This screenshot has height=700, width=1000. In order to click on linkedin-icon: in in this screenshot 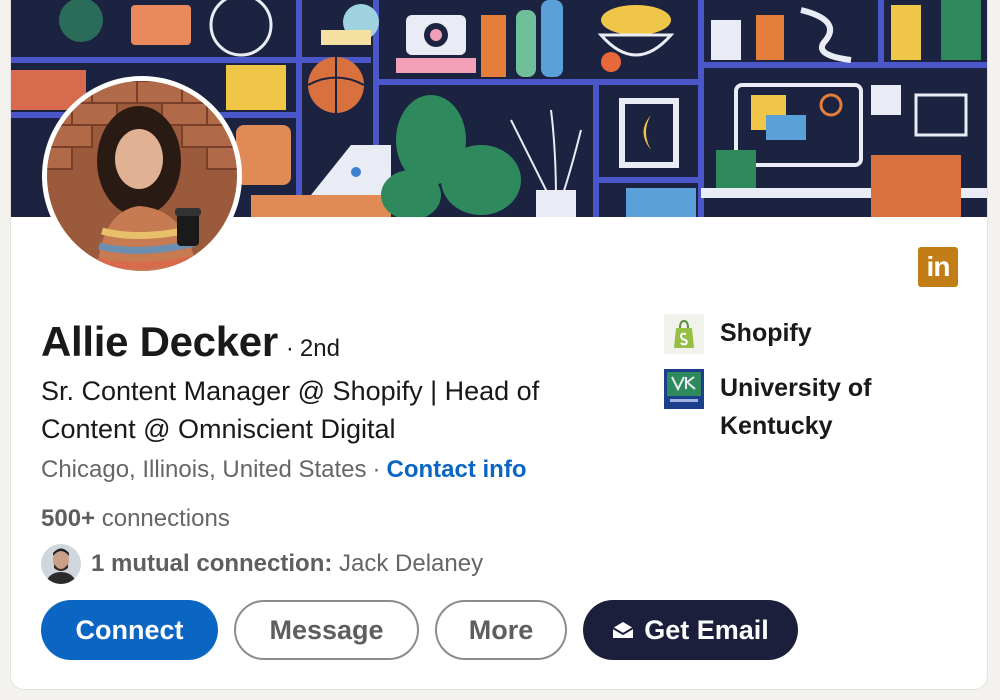, I will do `click(938, 267)`.